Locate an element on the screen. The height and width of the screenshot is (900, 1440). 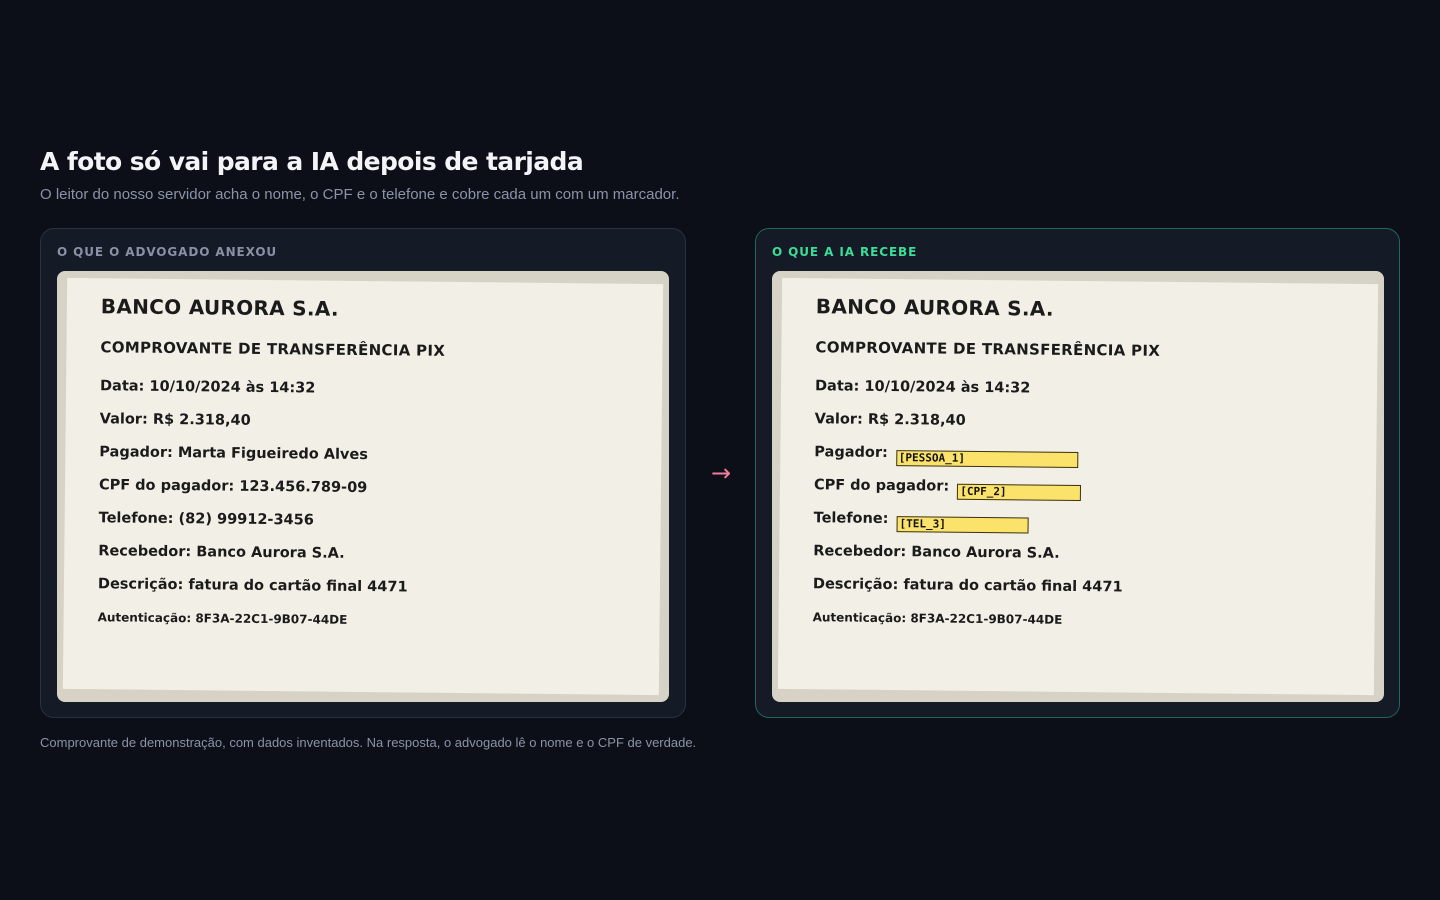
phone-redaction-marker: [TEL_3] is located at coordinates (962, 525).